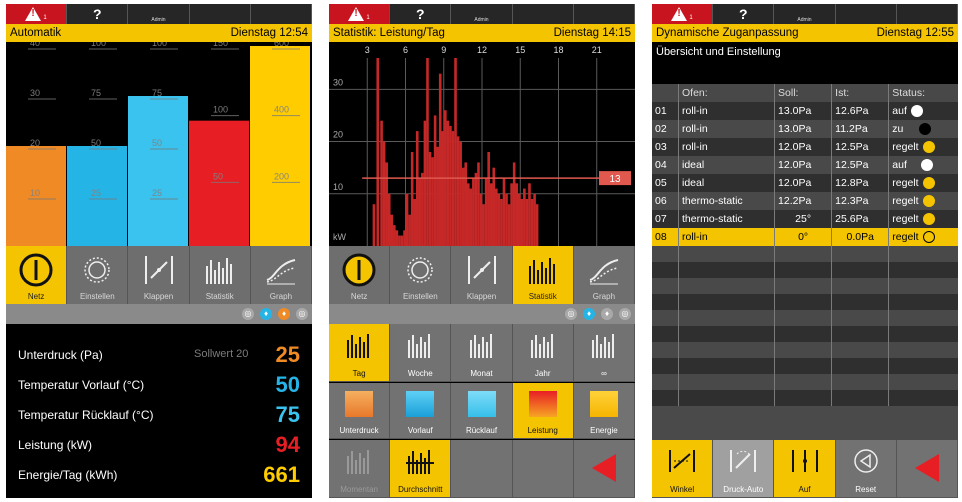  I want to click on series-leistung: Leistung, so click(543, 411).